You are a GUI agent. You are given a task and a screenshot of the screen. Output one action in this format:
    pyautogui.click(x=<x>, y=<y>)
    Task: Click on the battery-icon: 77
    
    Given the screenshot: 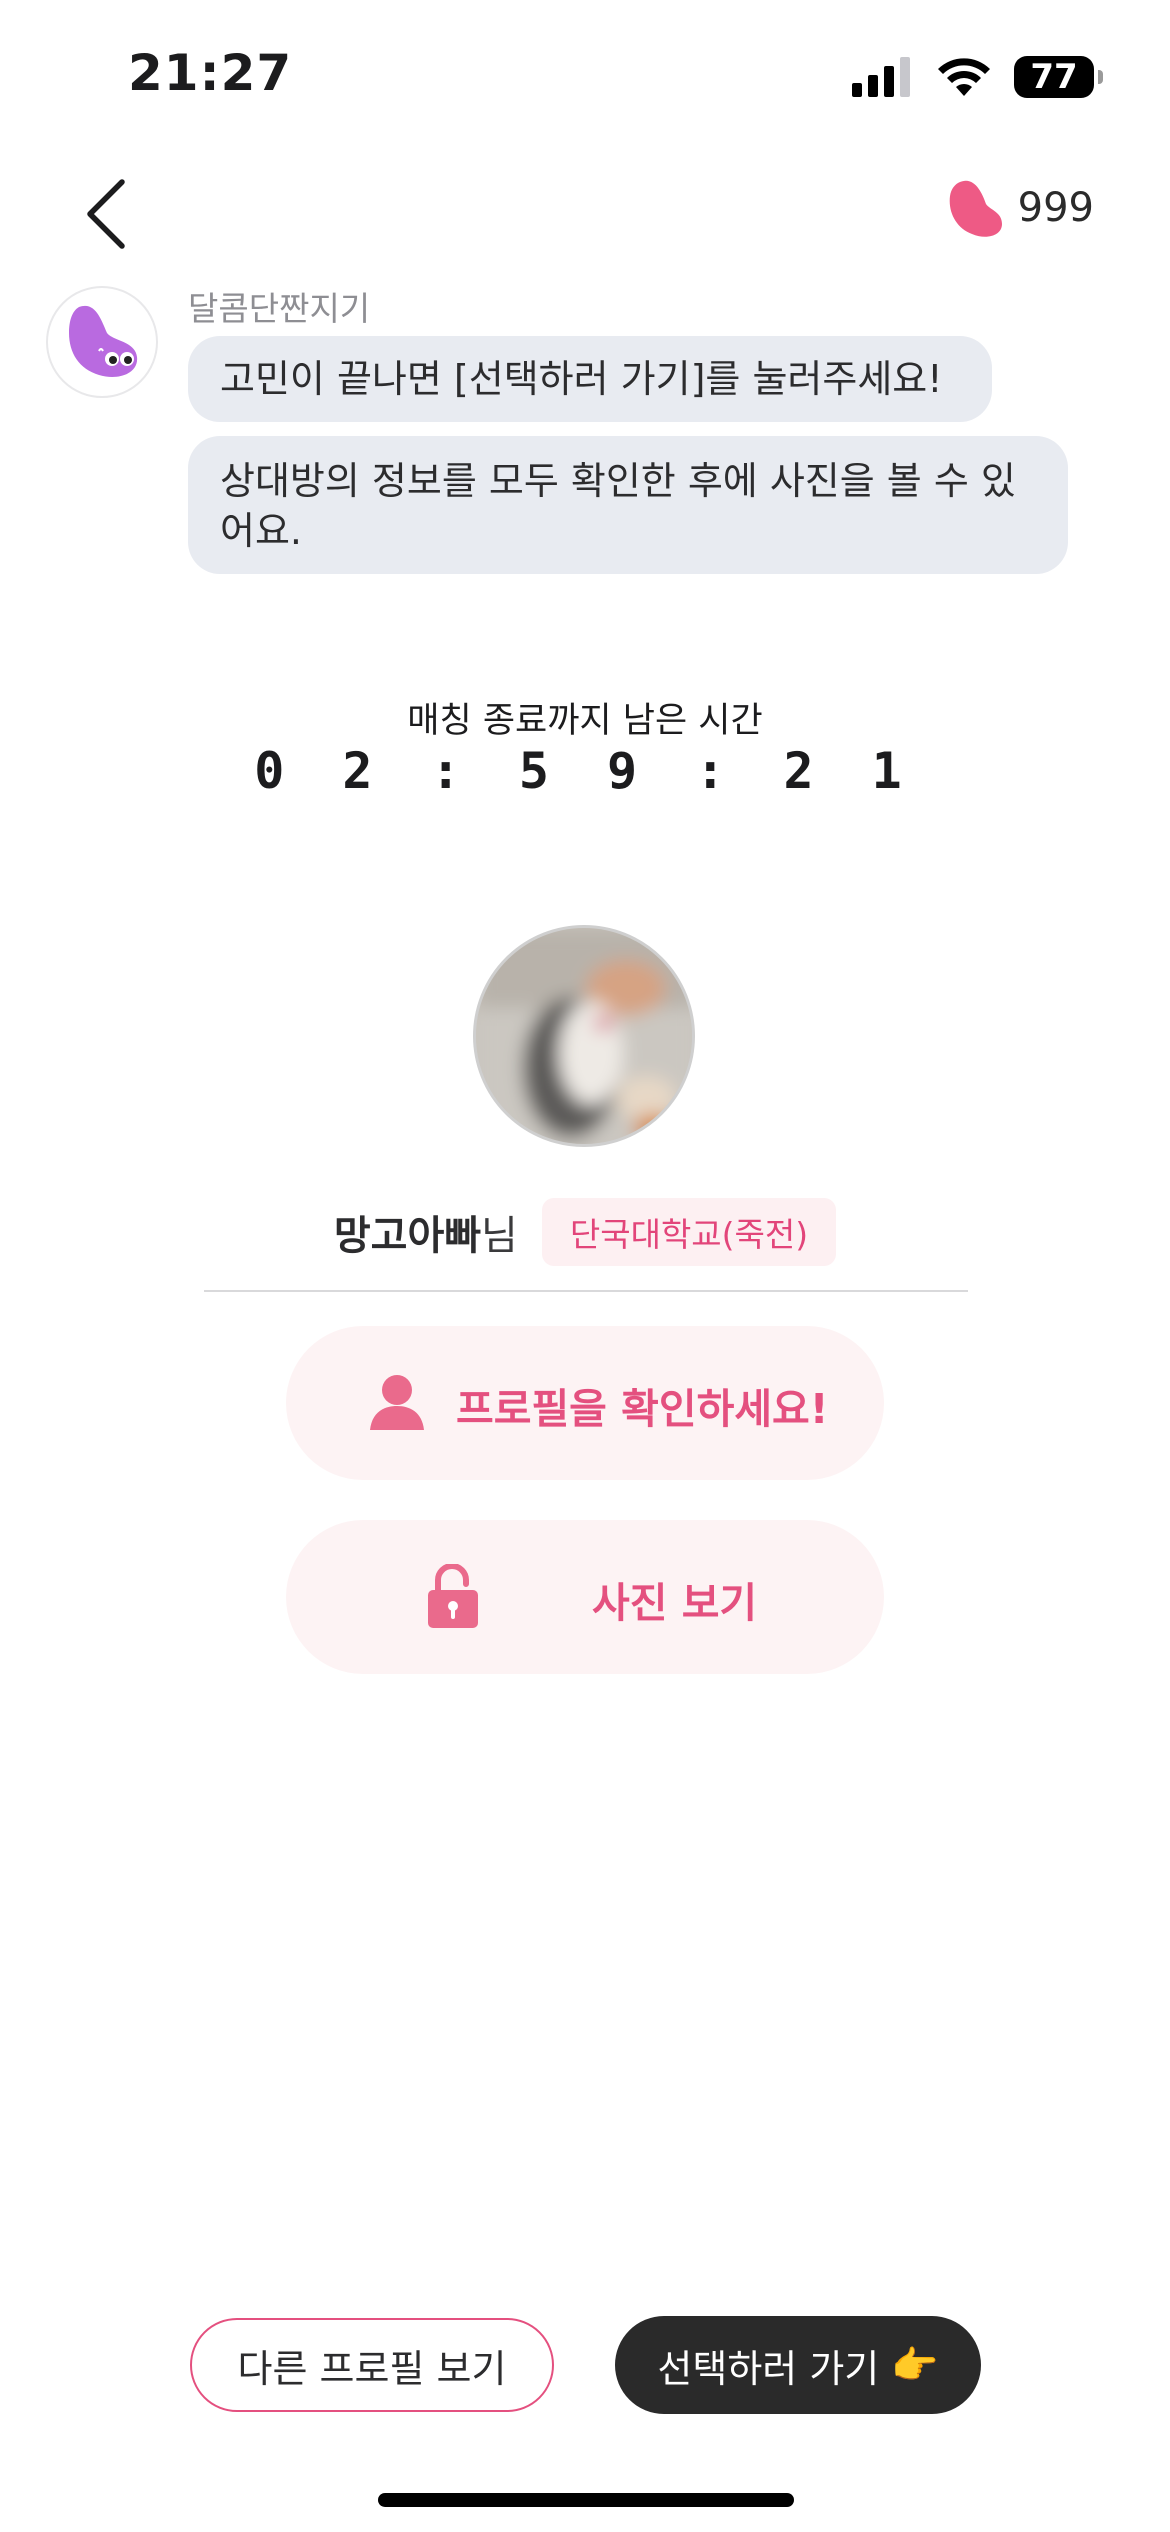 What is the action you would take?
    pyautogui.click(x=1058, y=77)
    